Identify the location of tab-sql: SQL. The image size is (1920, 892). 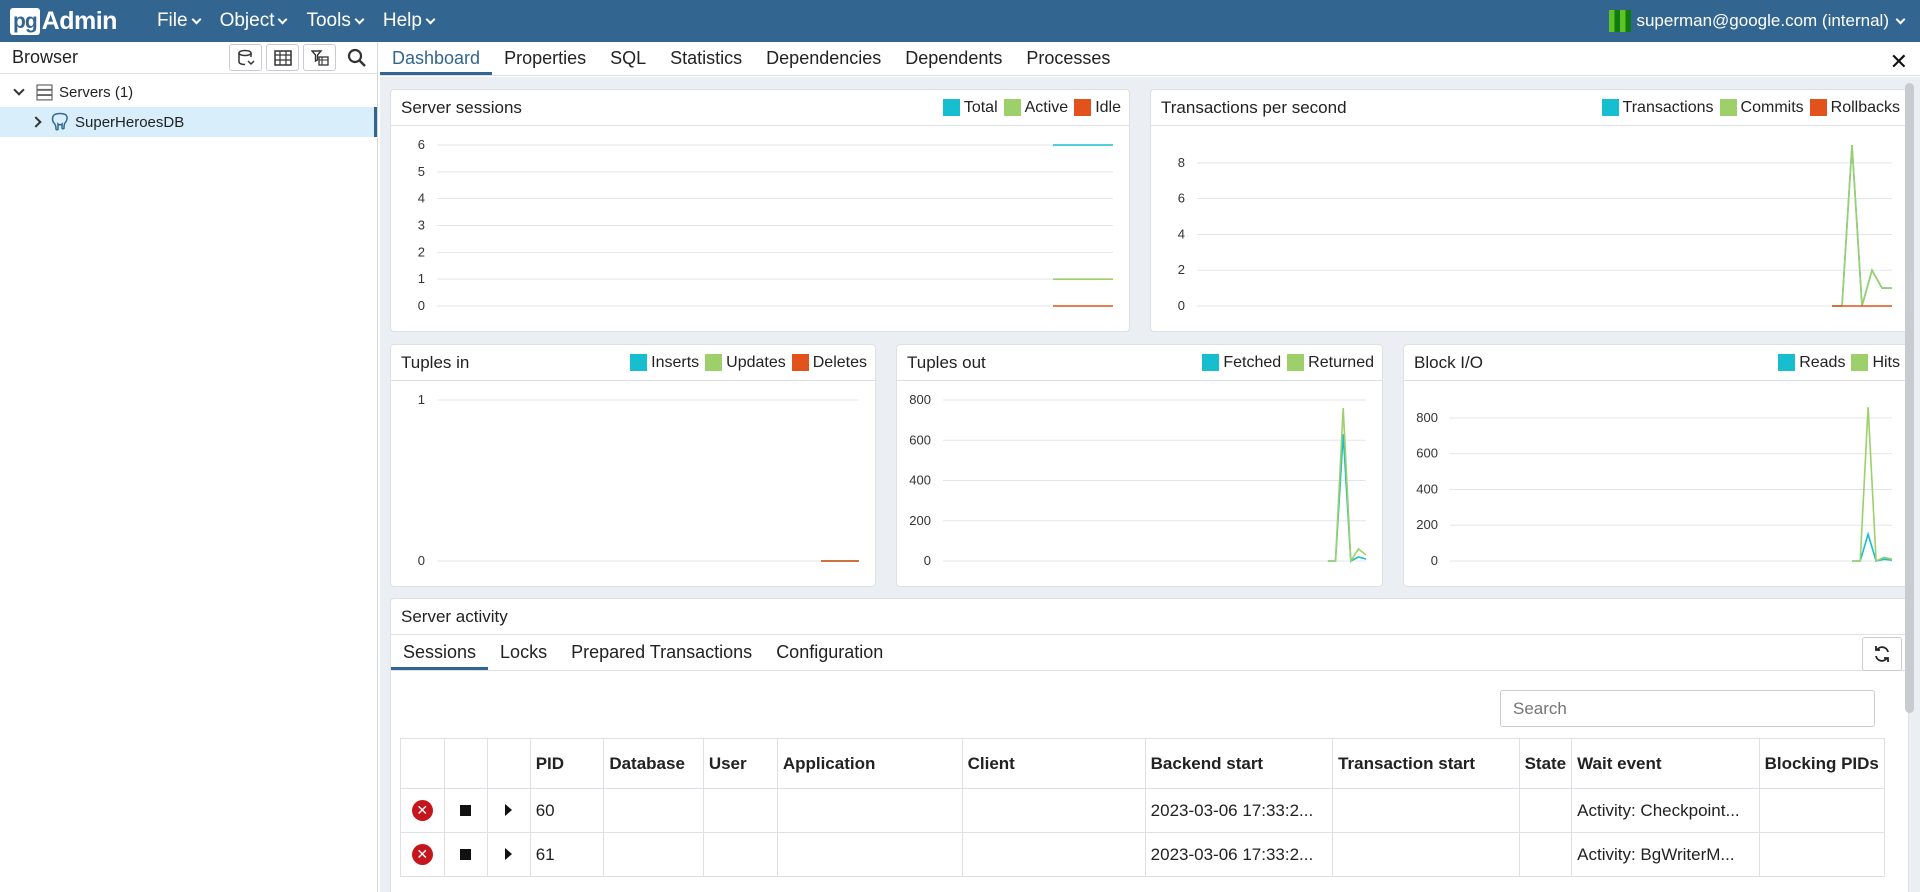
(628, 58).